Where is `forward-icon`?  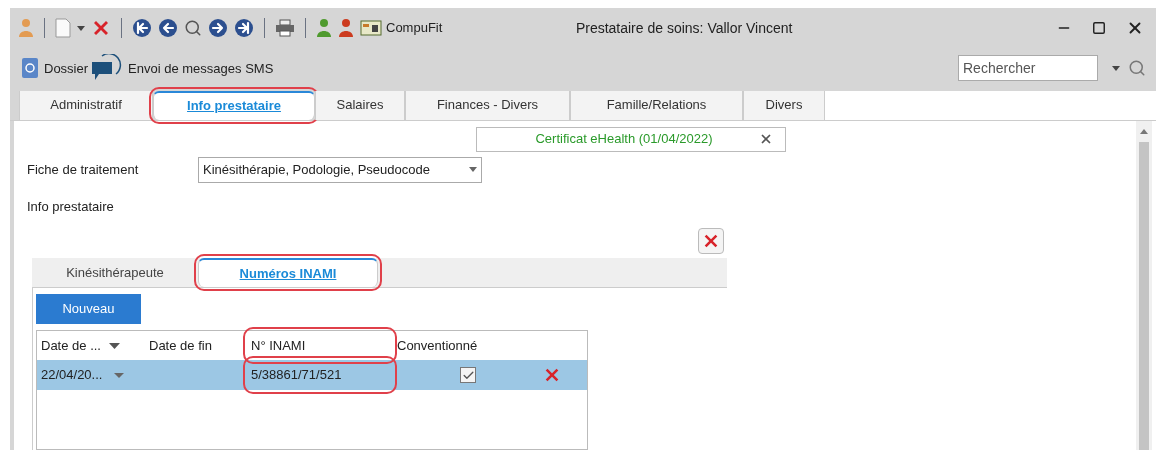 forward-icon is located at coordinates (218, 28).